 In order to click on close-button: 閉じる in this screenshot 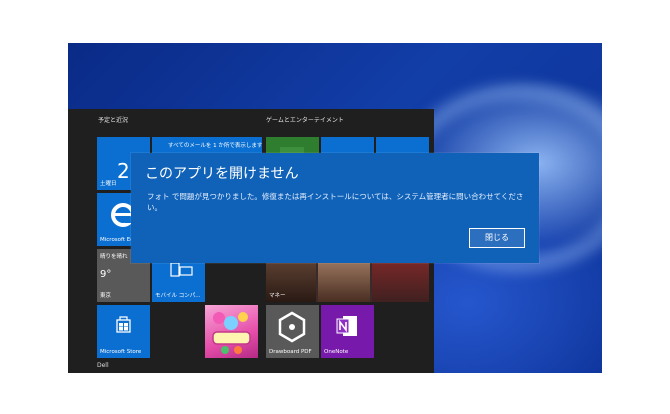, I will do `click(497, 238)`.